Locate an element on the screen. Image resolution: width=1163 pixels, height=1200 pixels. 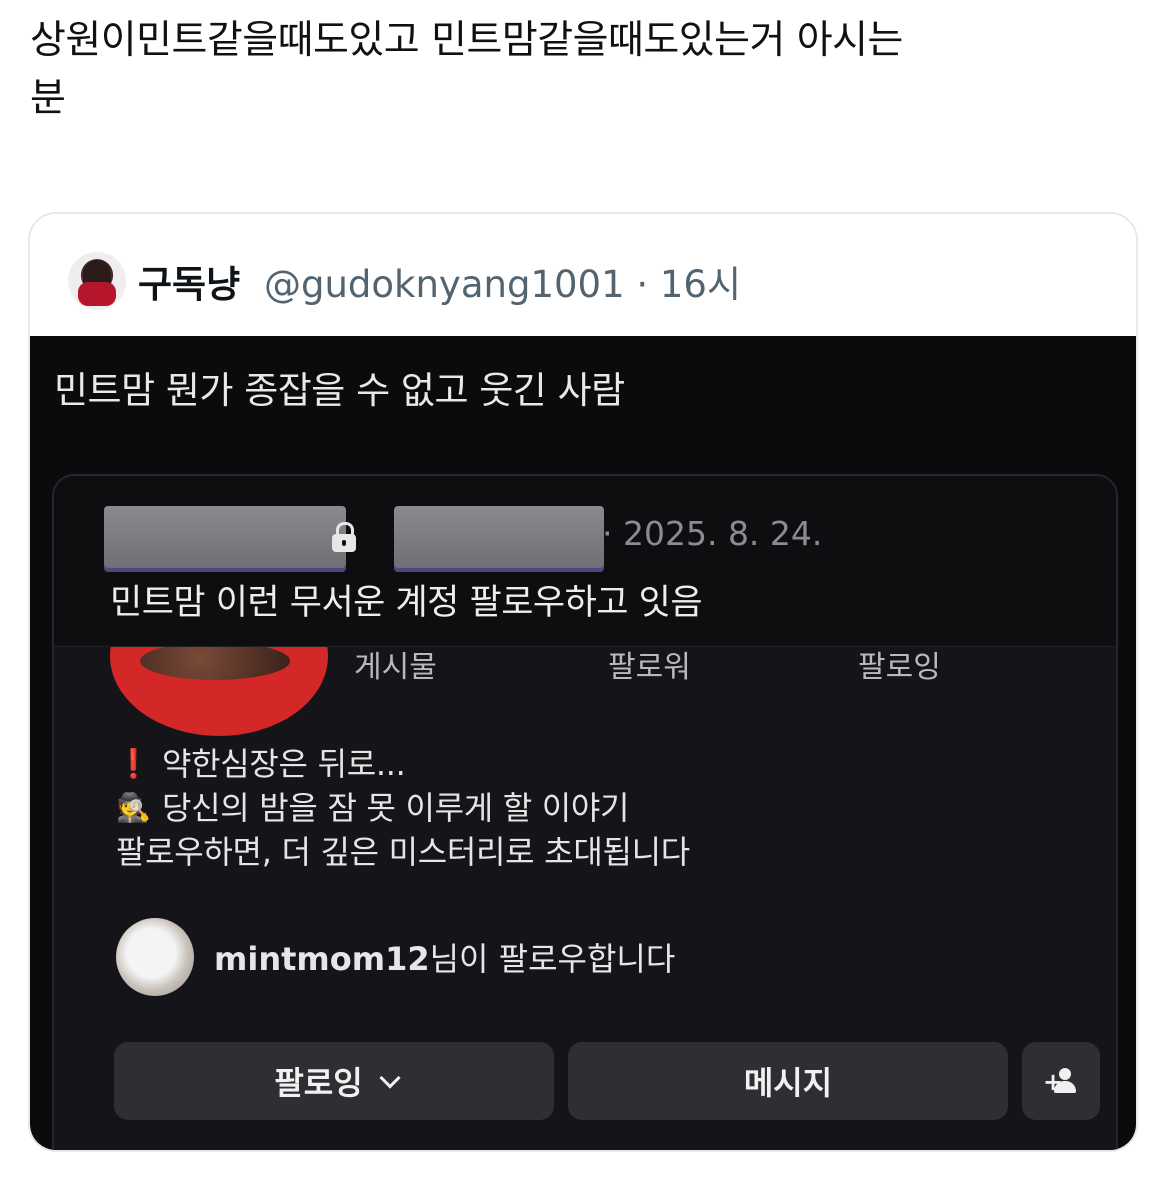
follower-avatar is located at coordinates (155, 957).